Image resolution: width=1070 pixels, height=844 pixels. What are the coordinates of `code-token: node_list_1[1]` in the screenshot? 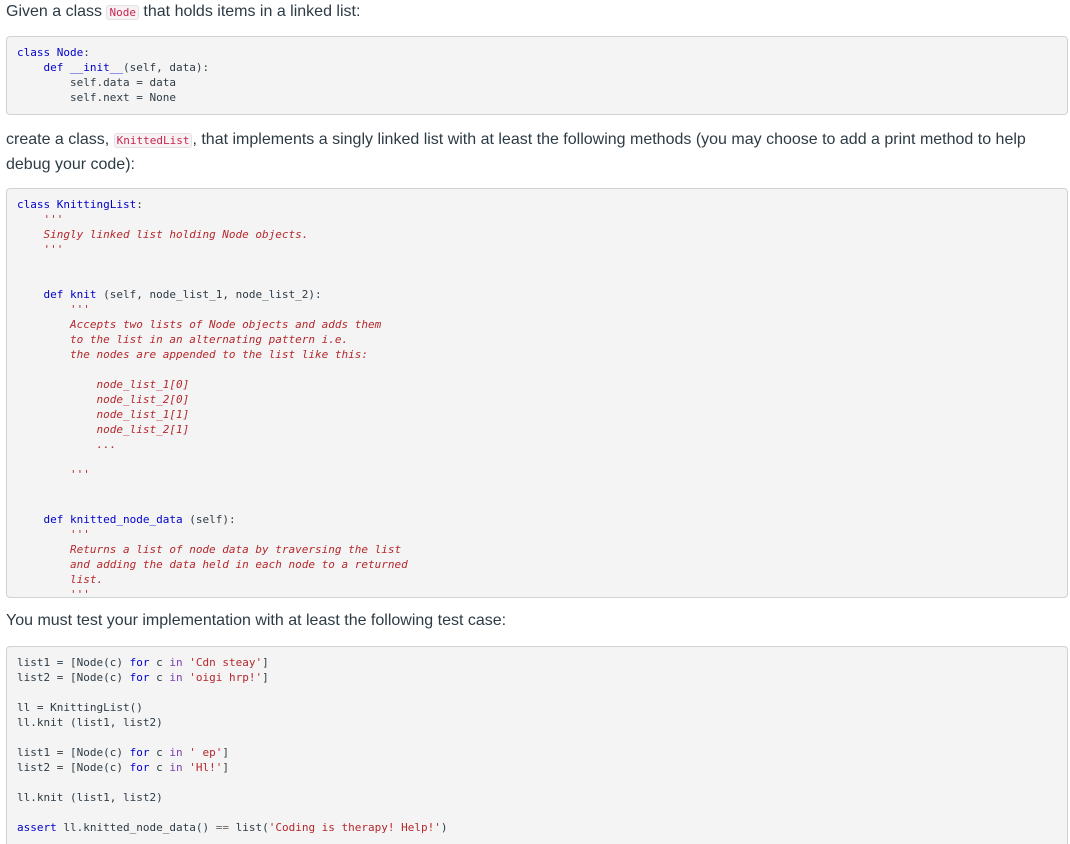 It's located at (143, 414).